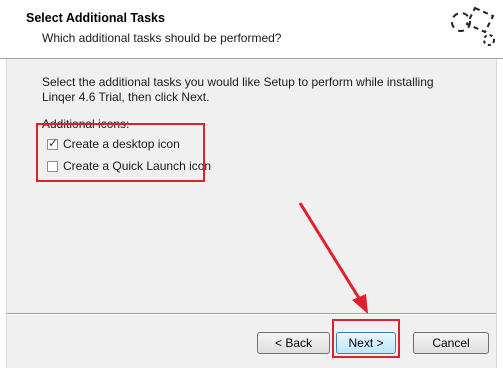 This screenshot has width=503, height=368. What do you see at coordinates (251, 314) in the screenshot?
I see `button-separator` at bounding box center [251, 314].